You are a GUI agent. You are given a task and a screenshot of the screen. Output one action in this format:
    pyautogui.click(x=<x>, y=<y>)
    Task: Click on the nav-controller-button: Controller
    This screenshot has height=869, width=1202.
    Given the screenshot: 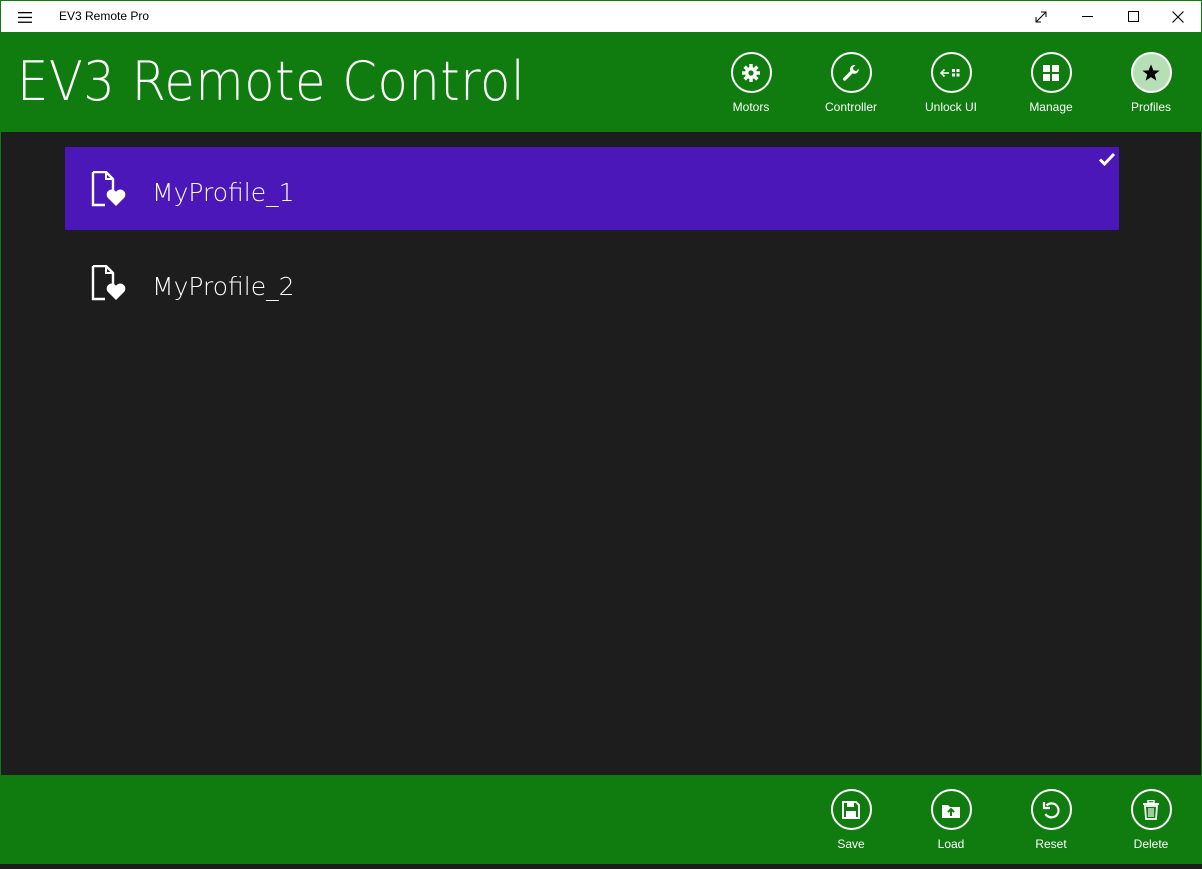 What is the action you would take?
    pyautogui.click(x=851, y=92)
    